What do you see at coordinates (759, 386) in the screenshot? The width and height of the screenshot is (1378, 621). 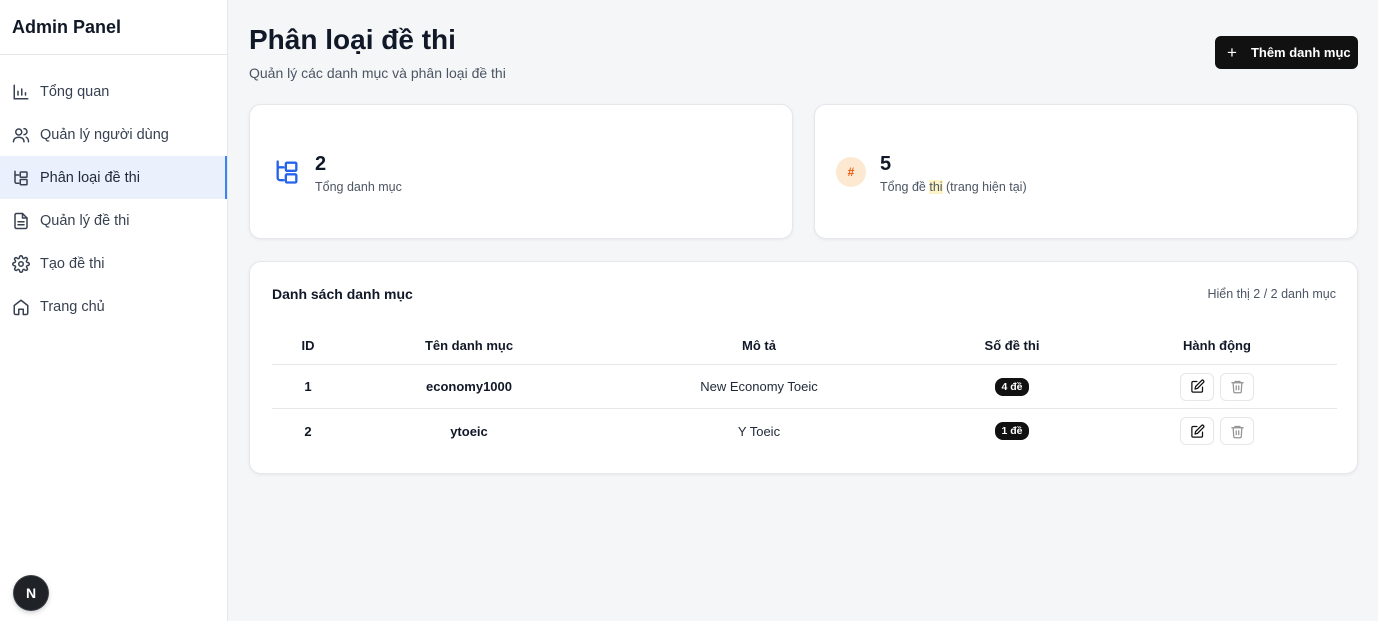 I see `cell-desc: New Economy Toeic` at bounding box center [759, 386].